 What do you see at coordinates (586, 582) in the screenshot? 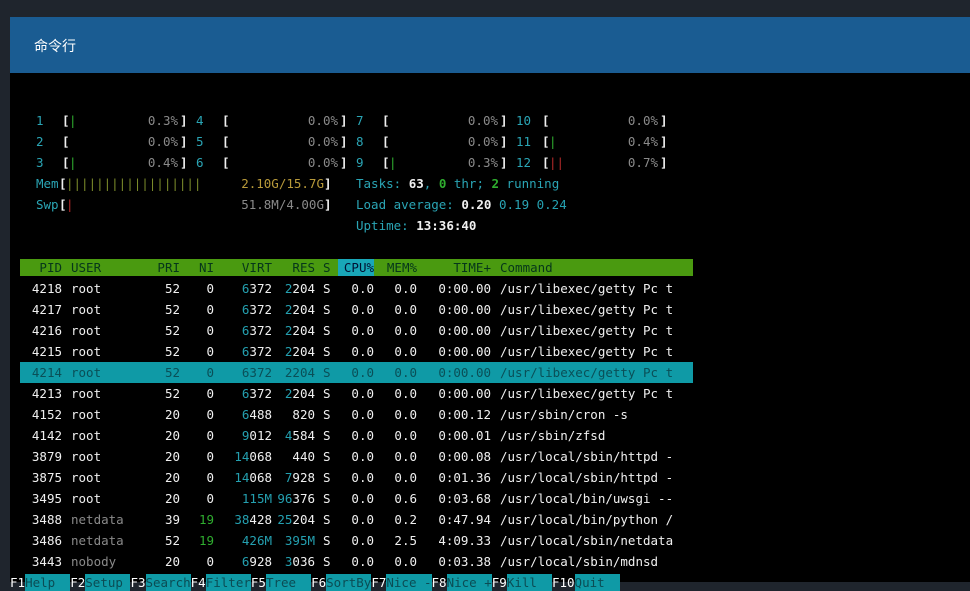
I see `function-key-f10: F10Quit` at bounding box center [586, 582].